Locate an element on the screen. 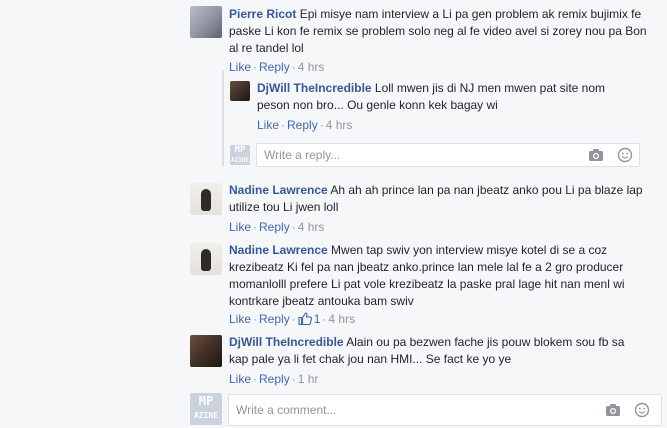 The height and width of the screenshot is (428, 667). comment-text-line: kontrkare jbeatz antouka bam swiv is located at coordinates (321, 301).